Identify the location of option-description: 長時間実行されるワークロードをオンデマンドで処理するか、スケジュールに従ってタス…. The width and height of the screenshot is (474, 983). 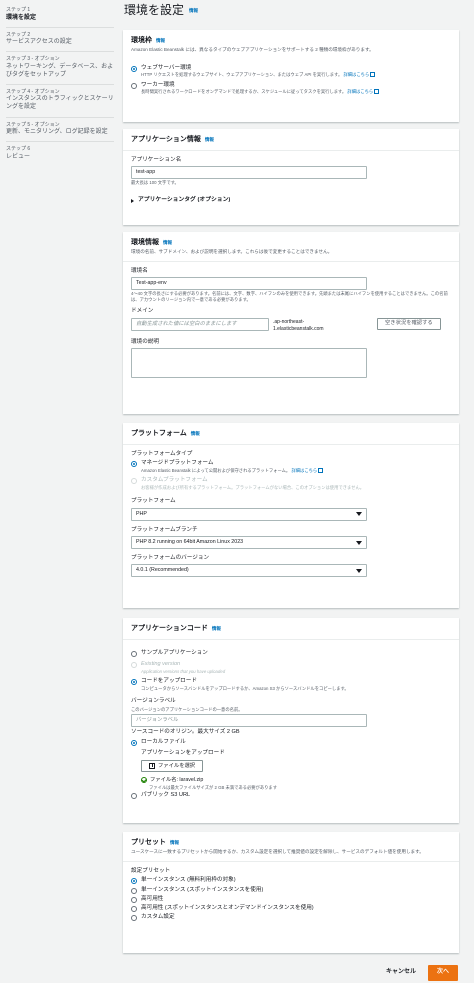
(244, 92).